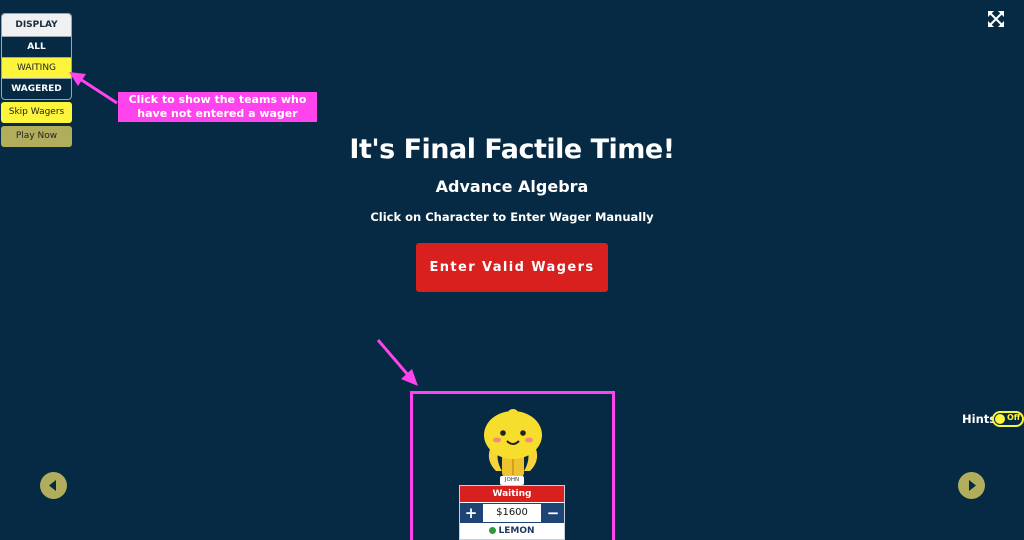 This screenshot has height=540, width=1024. I want to click on chevron-right-icon, so click(972, 485).